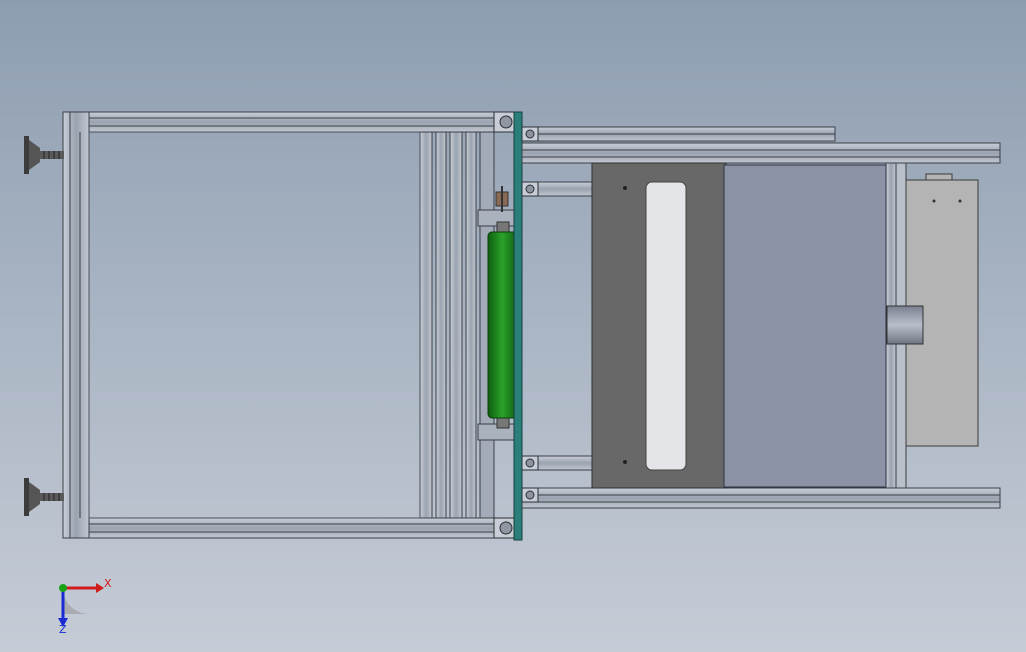 The image size is (1026, 652). I want to click on x-axis-label: X, so click(108, 583).